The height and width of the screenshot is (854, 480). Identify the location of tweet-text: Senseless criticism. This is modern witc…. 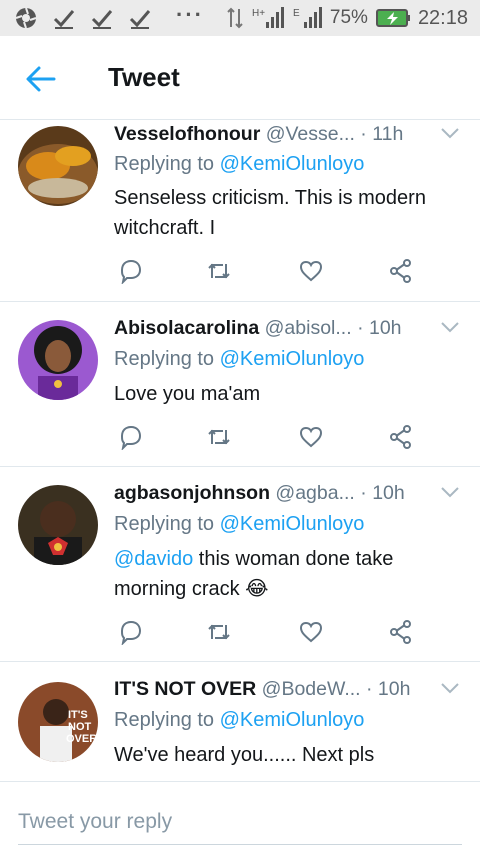
(270, 213).